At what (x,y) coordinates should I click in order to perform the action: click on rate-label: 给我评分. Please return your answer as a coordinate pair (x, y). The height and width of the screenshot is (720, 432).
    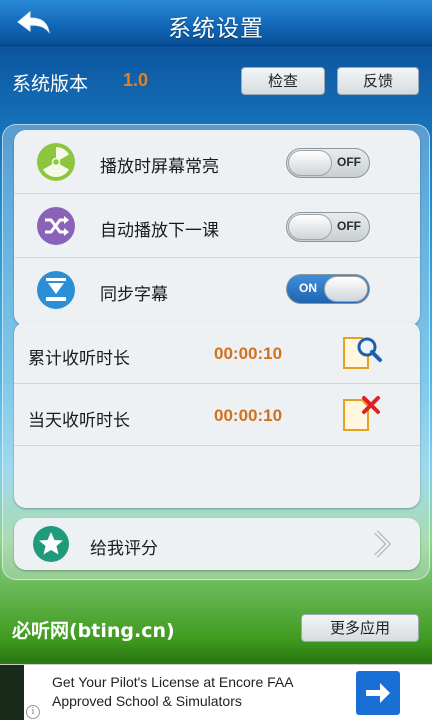
    Looking at the image, I should click on (124, 549).